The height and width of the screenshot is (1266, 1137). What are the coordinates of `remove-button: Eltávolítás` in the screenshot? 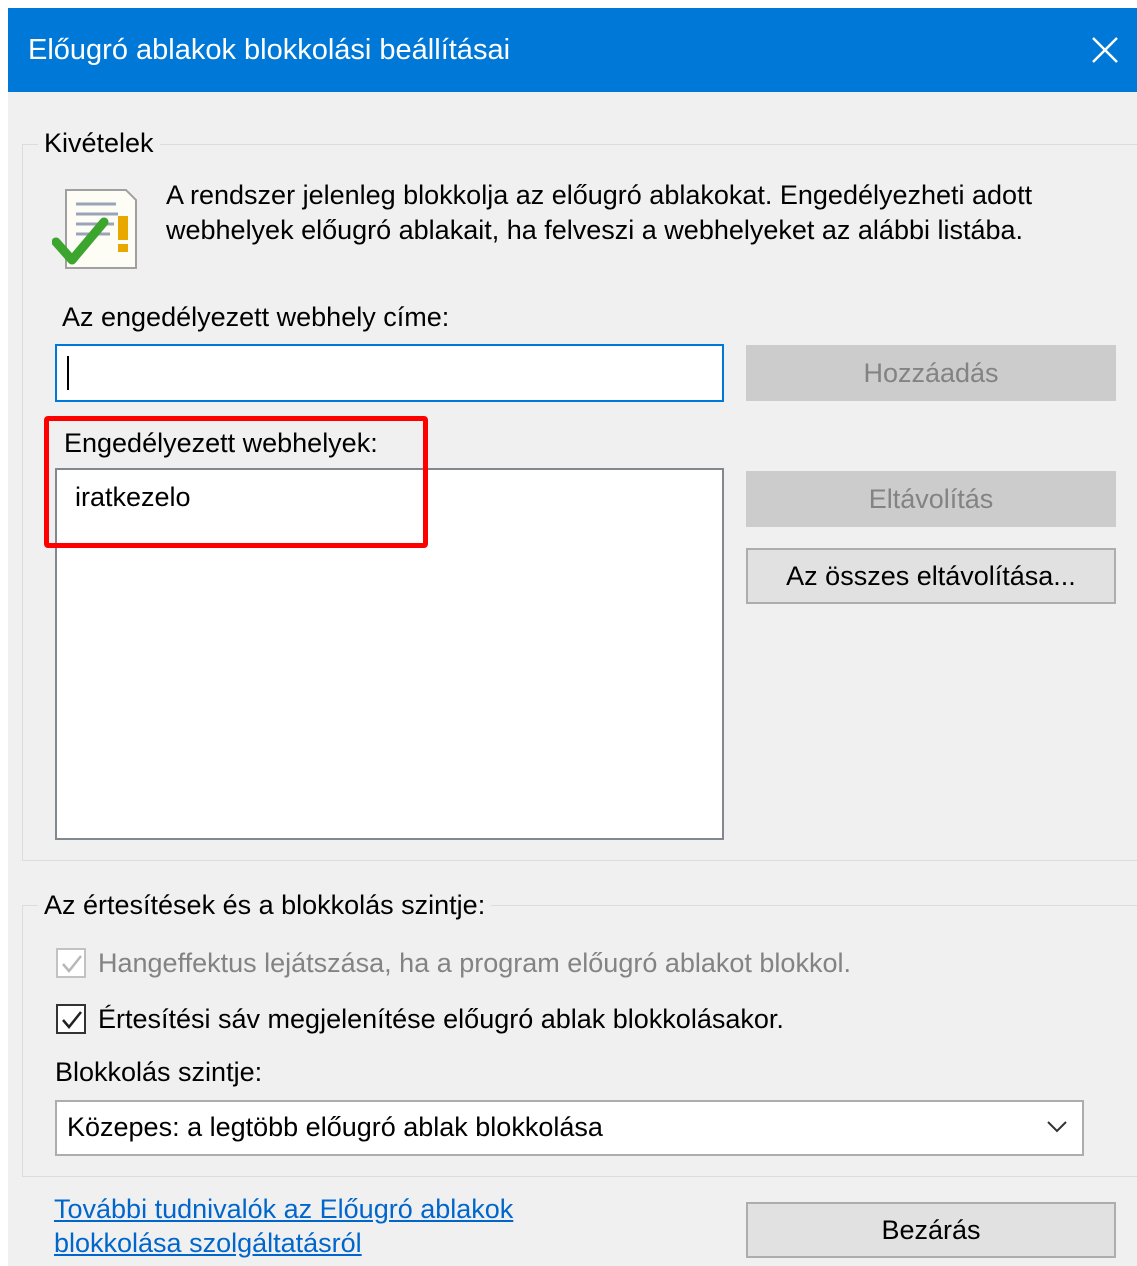 It's located at (931, 499).